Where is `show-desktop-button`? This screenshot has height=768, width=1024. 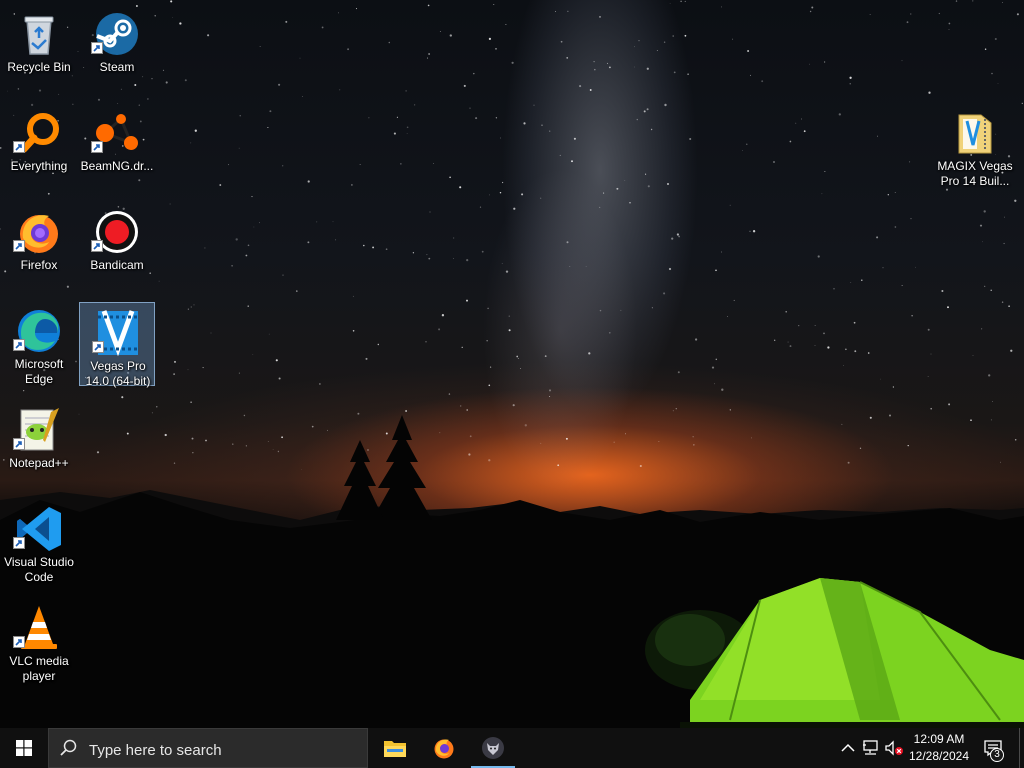 show-desktop-button is located at coordinates (1021, 748).